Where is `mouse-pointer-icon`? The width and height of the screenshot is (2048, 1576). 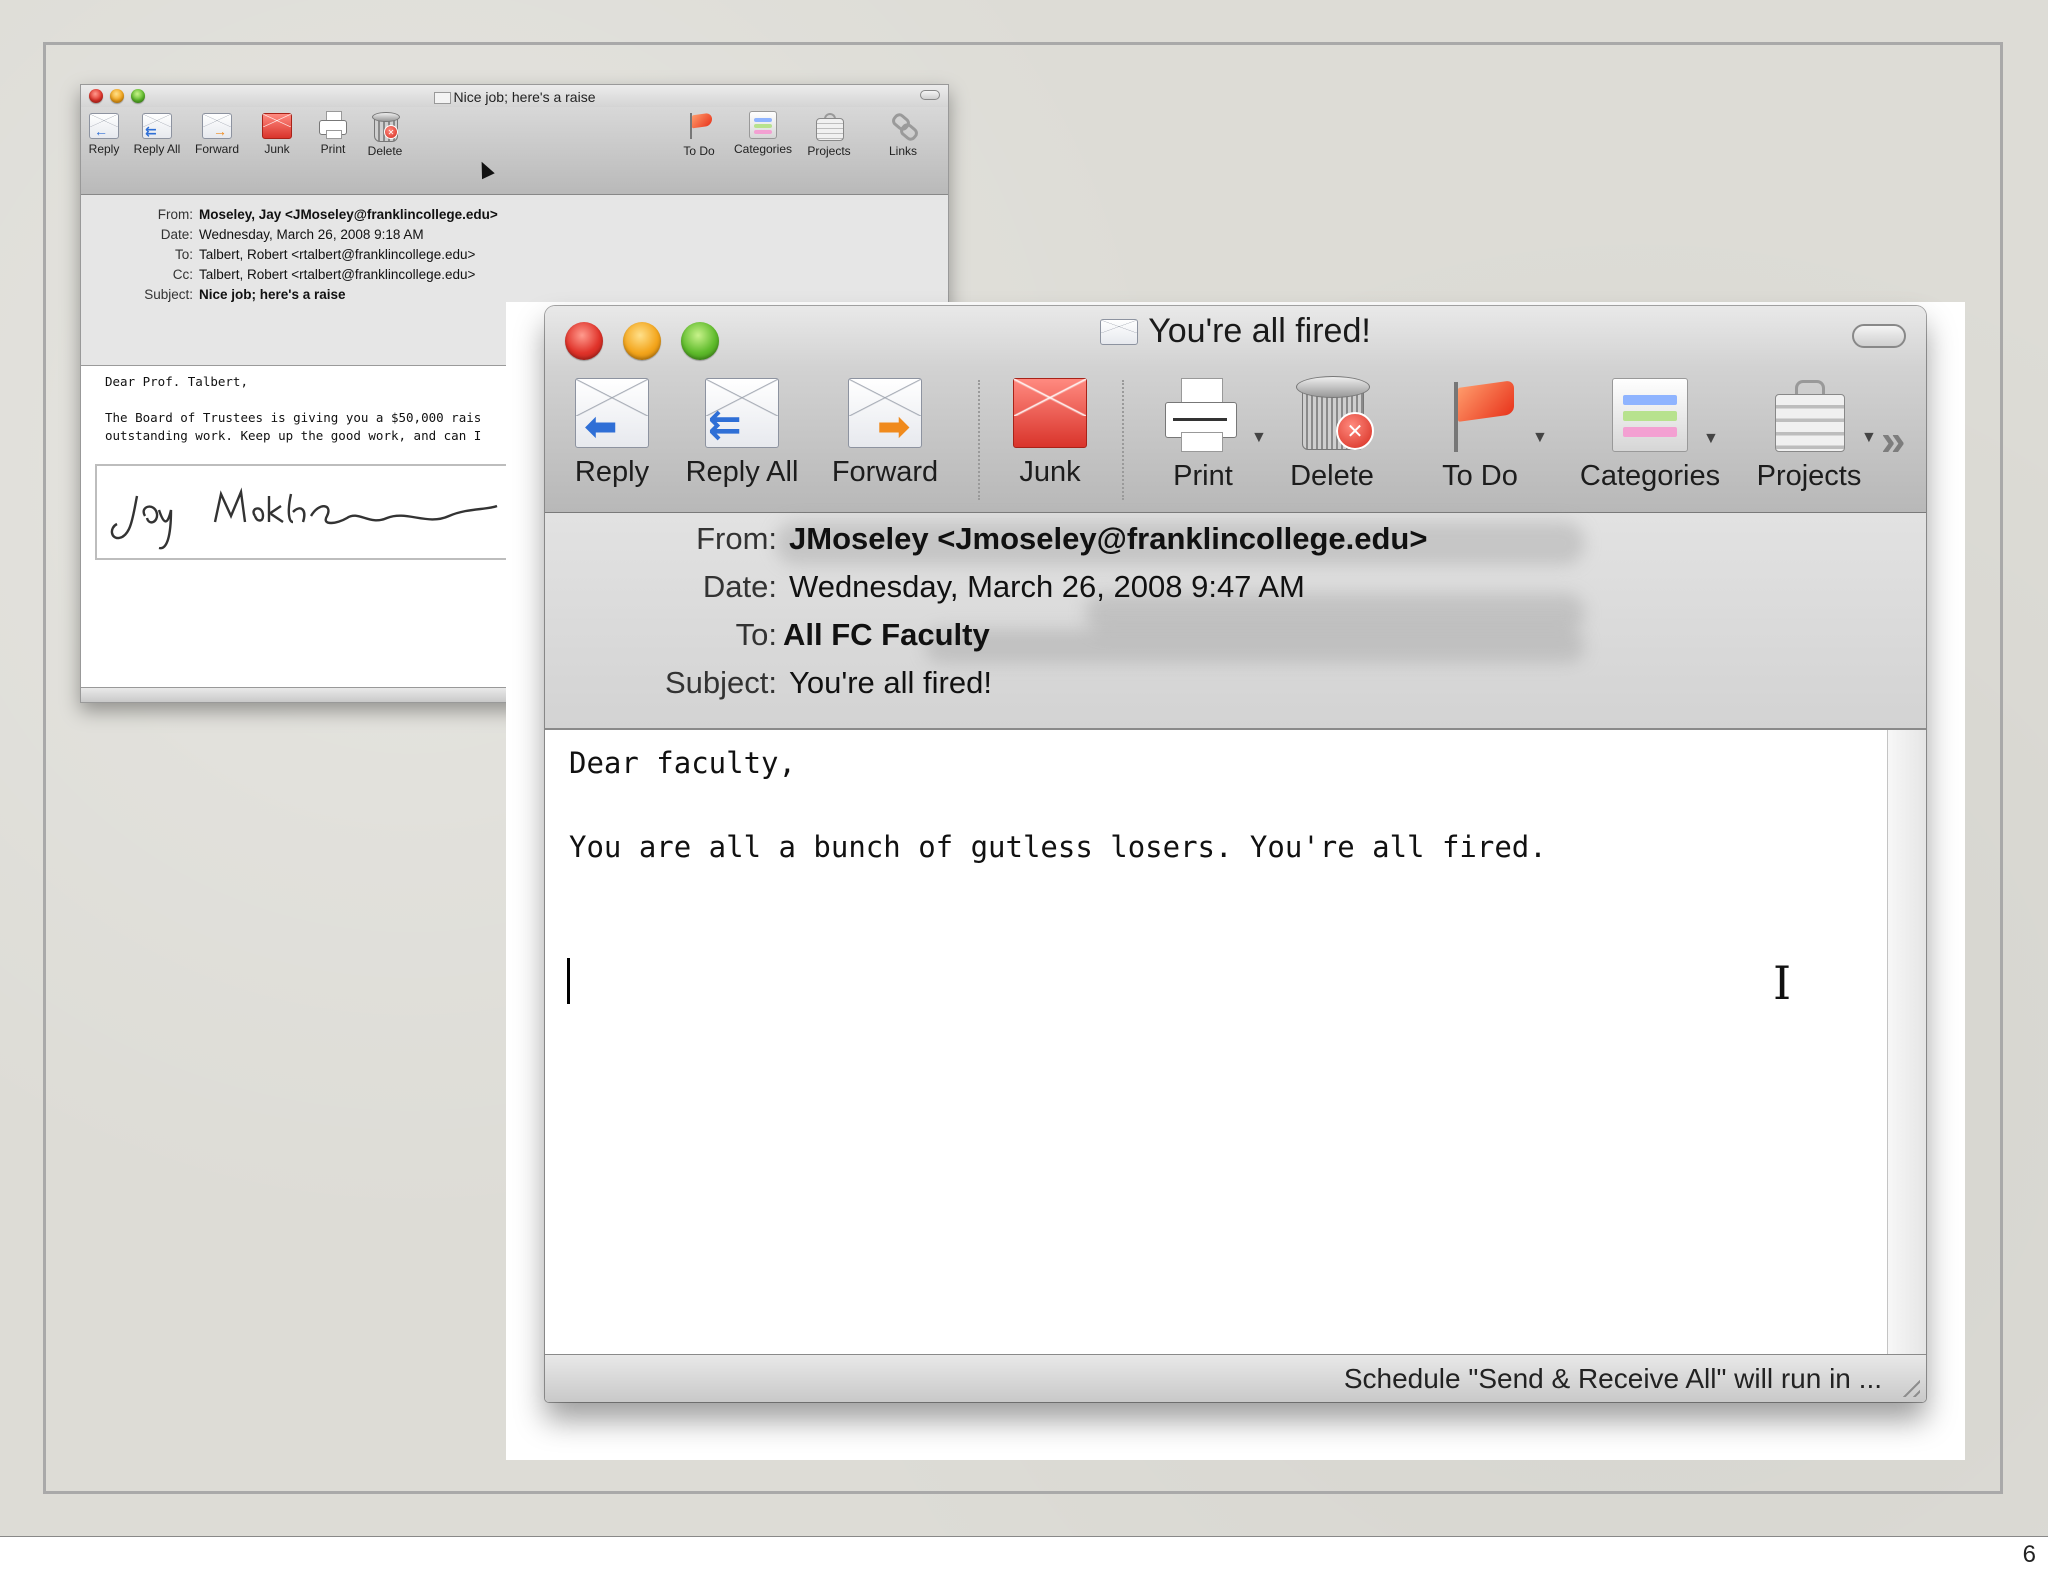 mouse-pointer-icon is located at coordinates (485, 169).